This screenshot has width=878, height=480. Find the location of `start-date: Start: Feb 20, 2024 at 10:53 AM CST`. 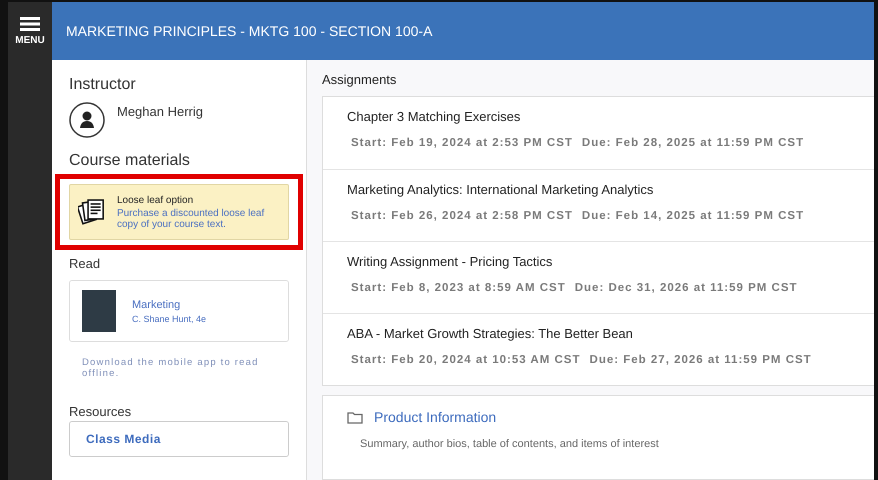

start-date: Start: Feb 20, 2024 at 10:53 AM CST is located at coordinates (466, 360).